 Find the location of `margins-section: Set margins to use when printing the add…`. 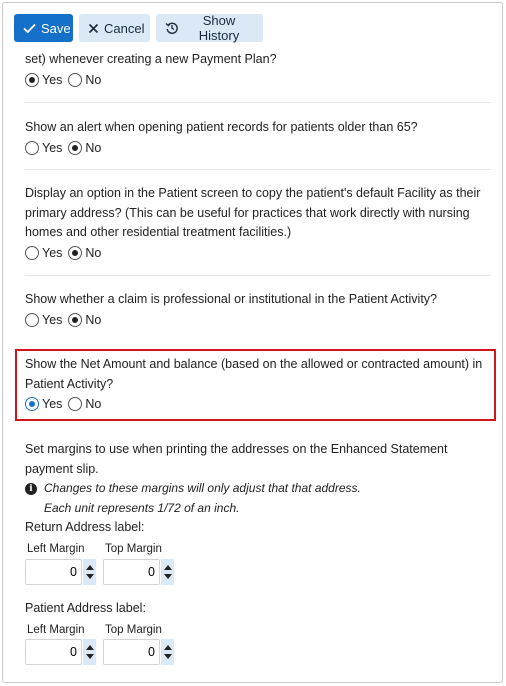

margins-section: Set margins to use when printing the add… is located at coordinates (258, 488).